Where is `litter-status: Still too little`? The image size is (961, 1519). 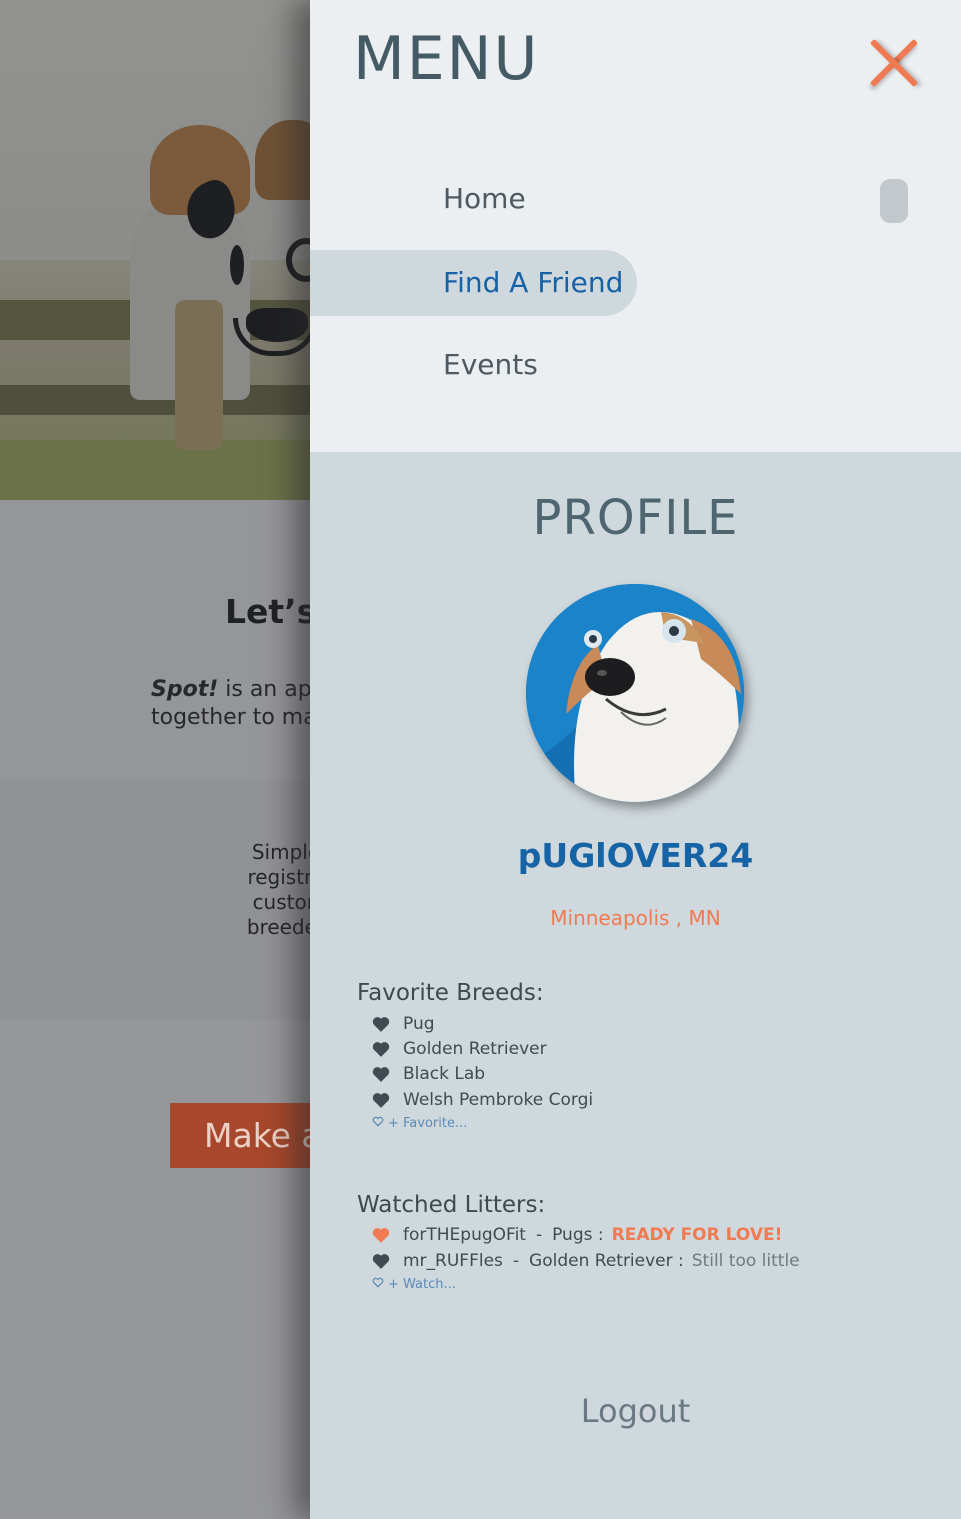 litter-status: Still too little is located at coordinates (745, 1261).